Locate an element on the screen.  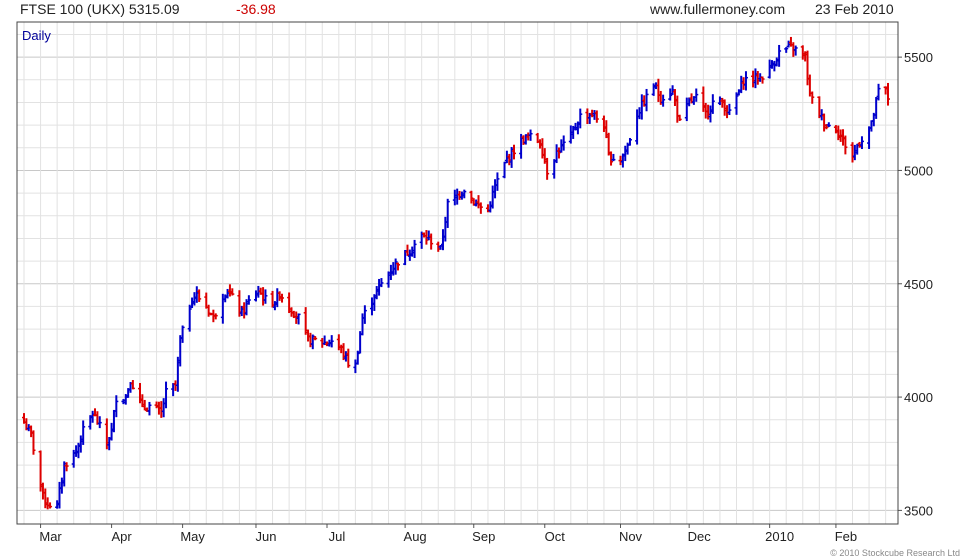
y-tick-label: 5500 is located at coordinates (918, 57).